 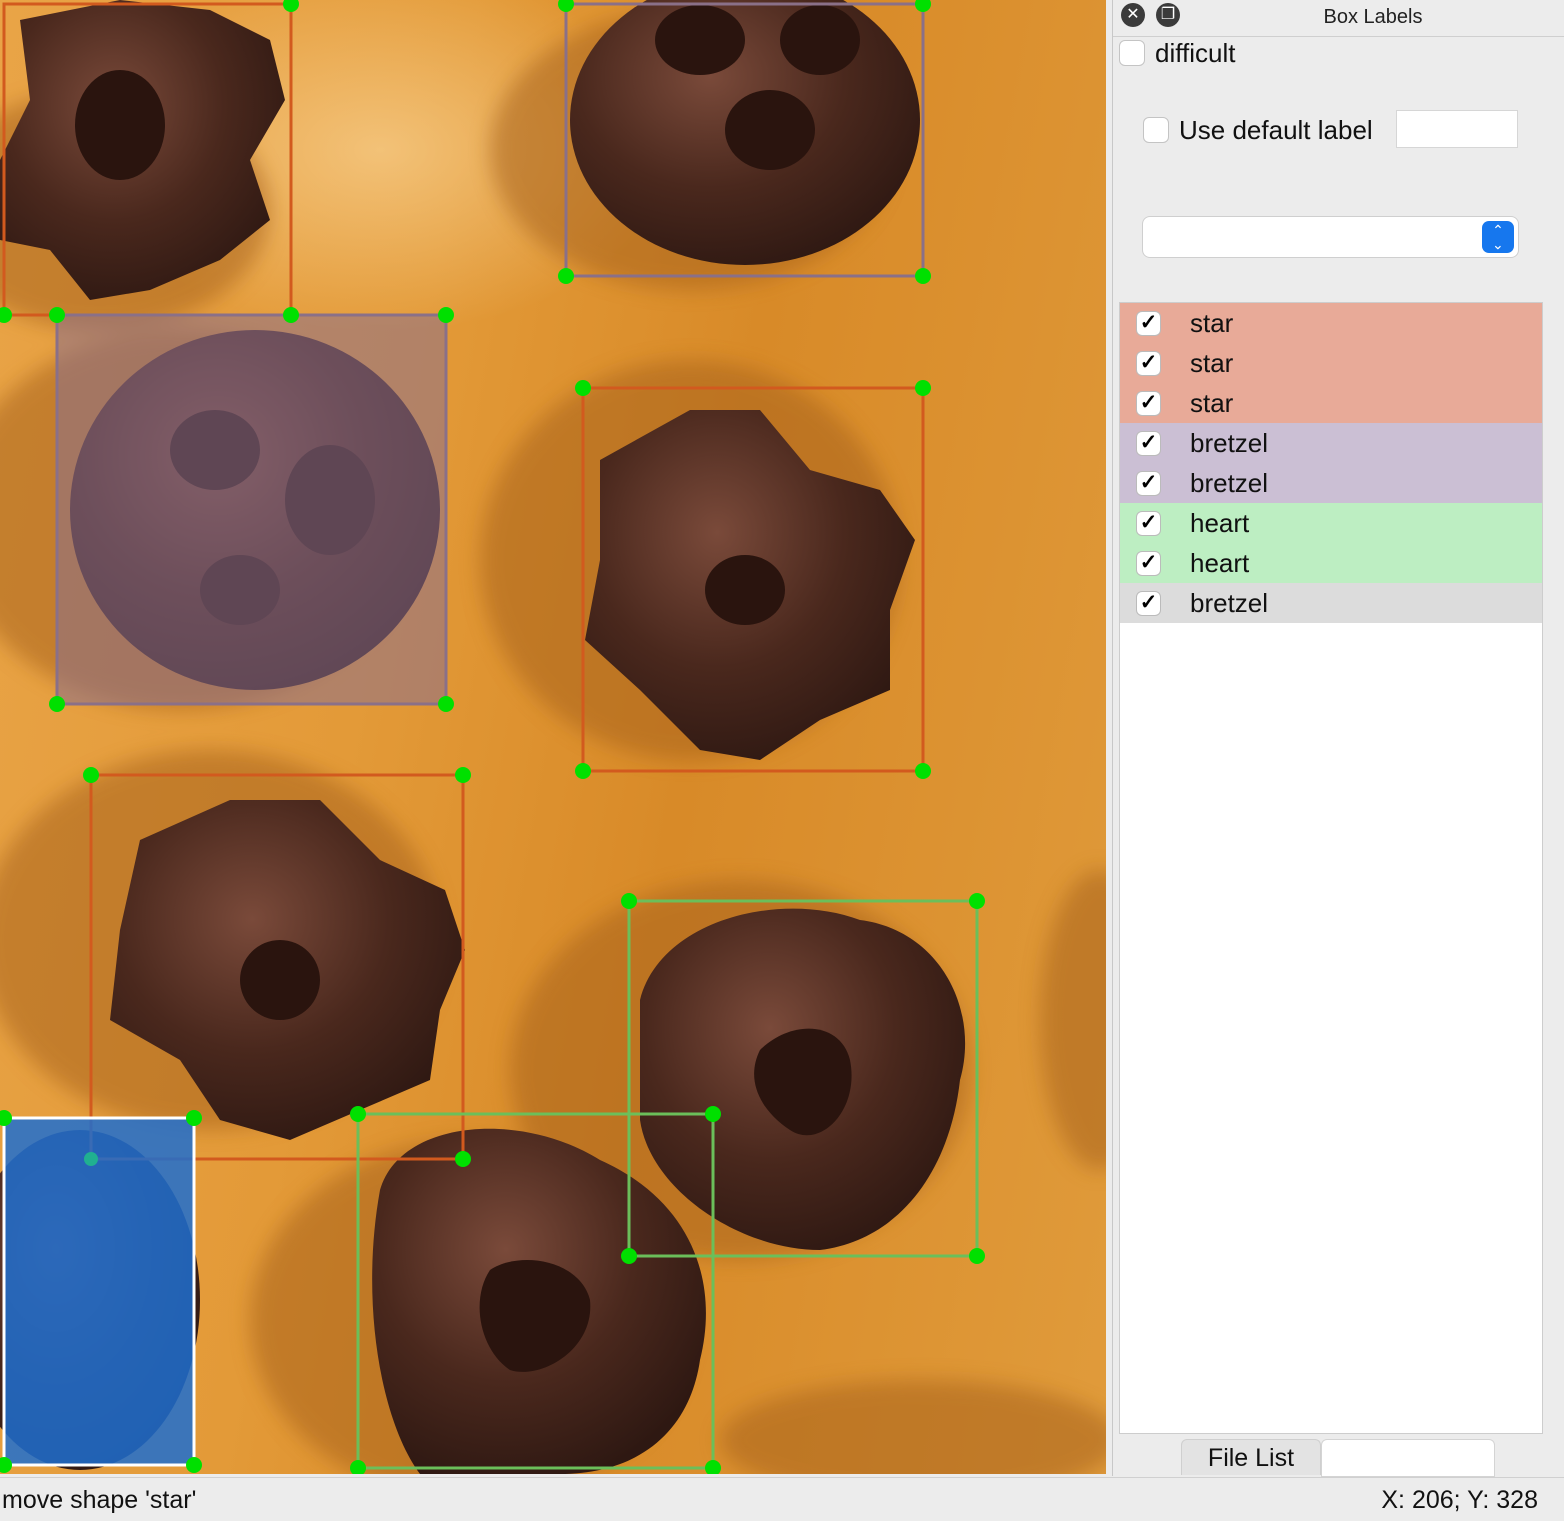 What do you see at coordinates (1373, 17) in the screenshot?
I see `dock-title: Box Labels` at bounding box center [1373, 17].